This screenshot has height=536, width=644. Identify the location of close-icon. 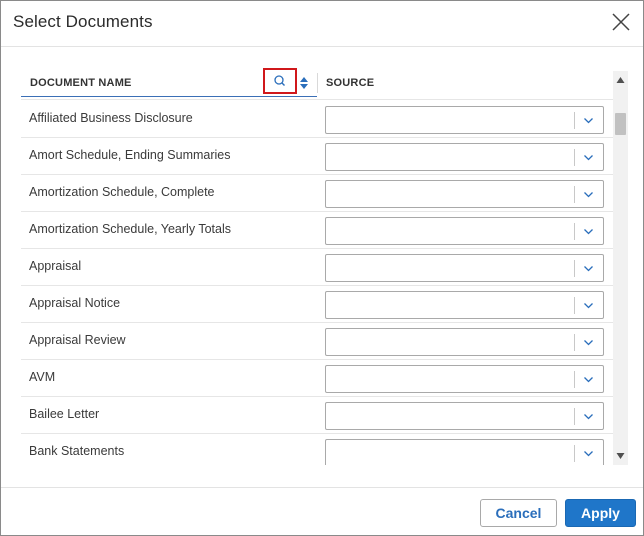
(621, 22).